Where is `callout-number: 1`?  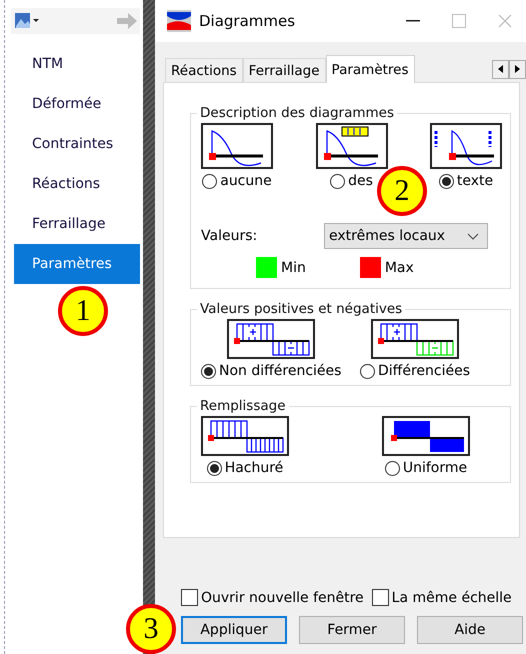
callout-number: 1 is located at coordinates (83, 311).